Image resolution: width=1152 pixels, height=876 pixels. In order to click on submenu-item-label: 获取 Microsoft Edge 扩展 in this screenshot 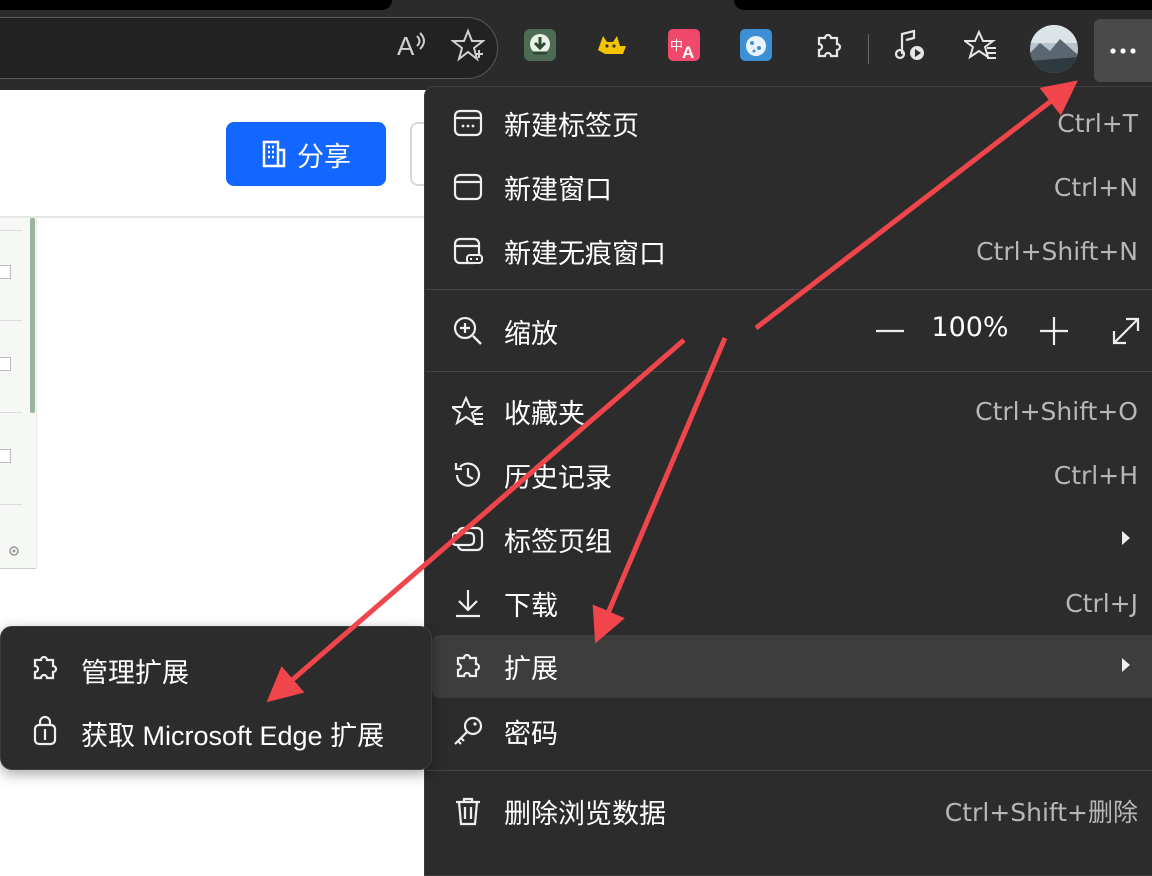, I will do `click(233, 736)`.